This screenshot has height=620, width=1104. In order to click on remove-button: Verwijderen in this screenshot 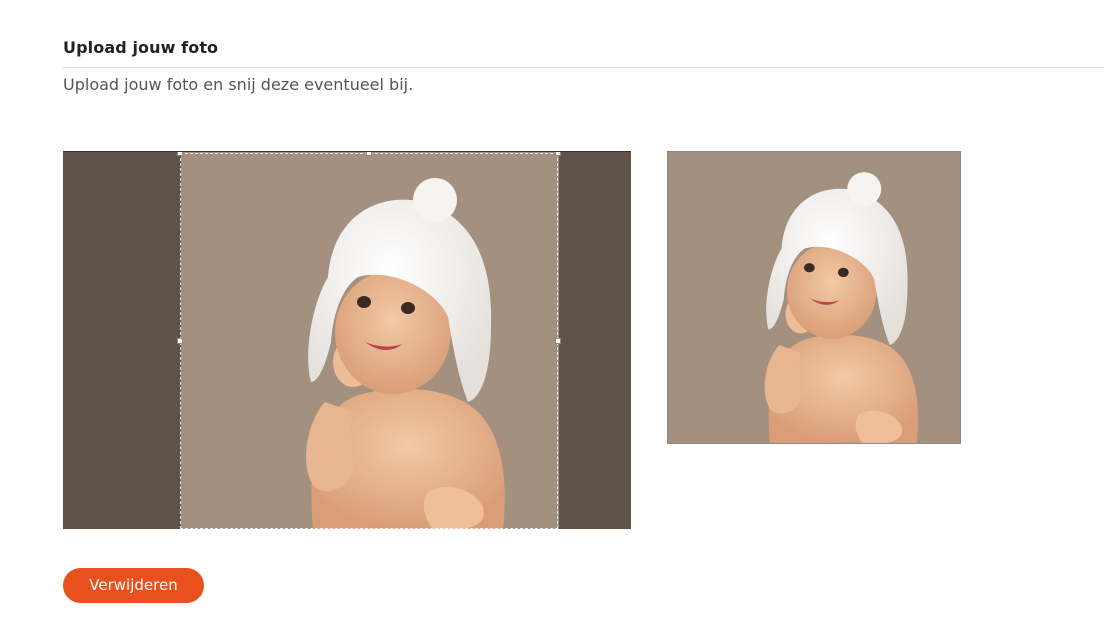, I will do `click(133, 585)`.